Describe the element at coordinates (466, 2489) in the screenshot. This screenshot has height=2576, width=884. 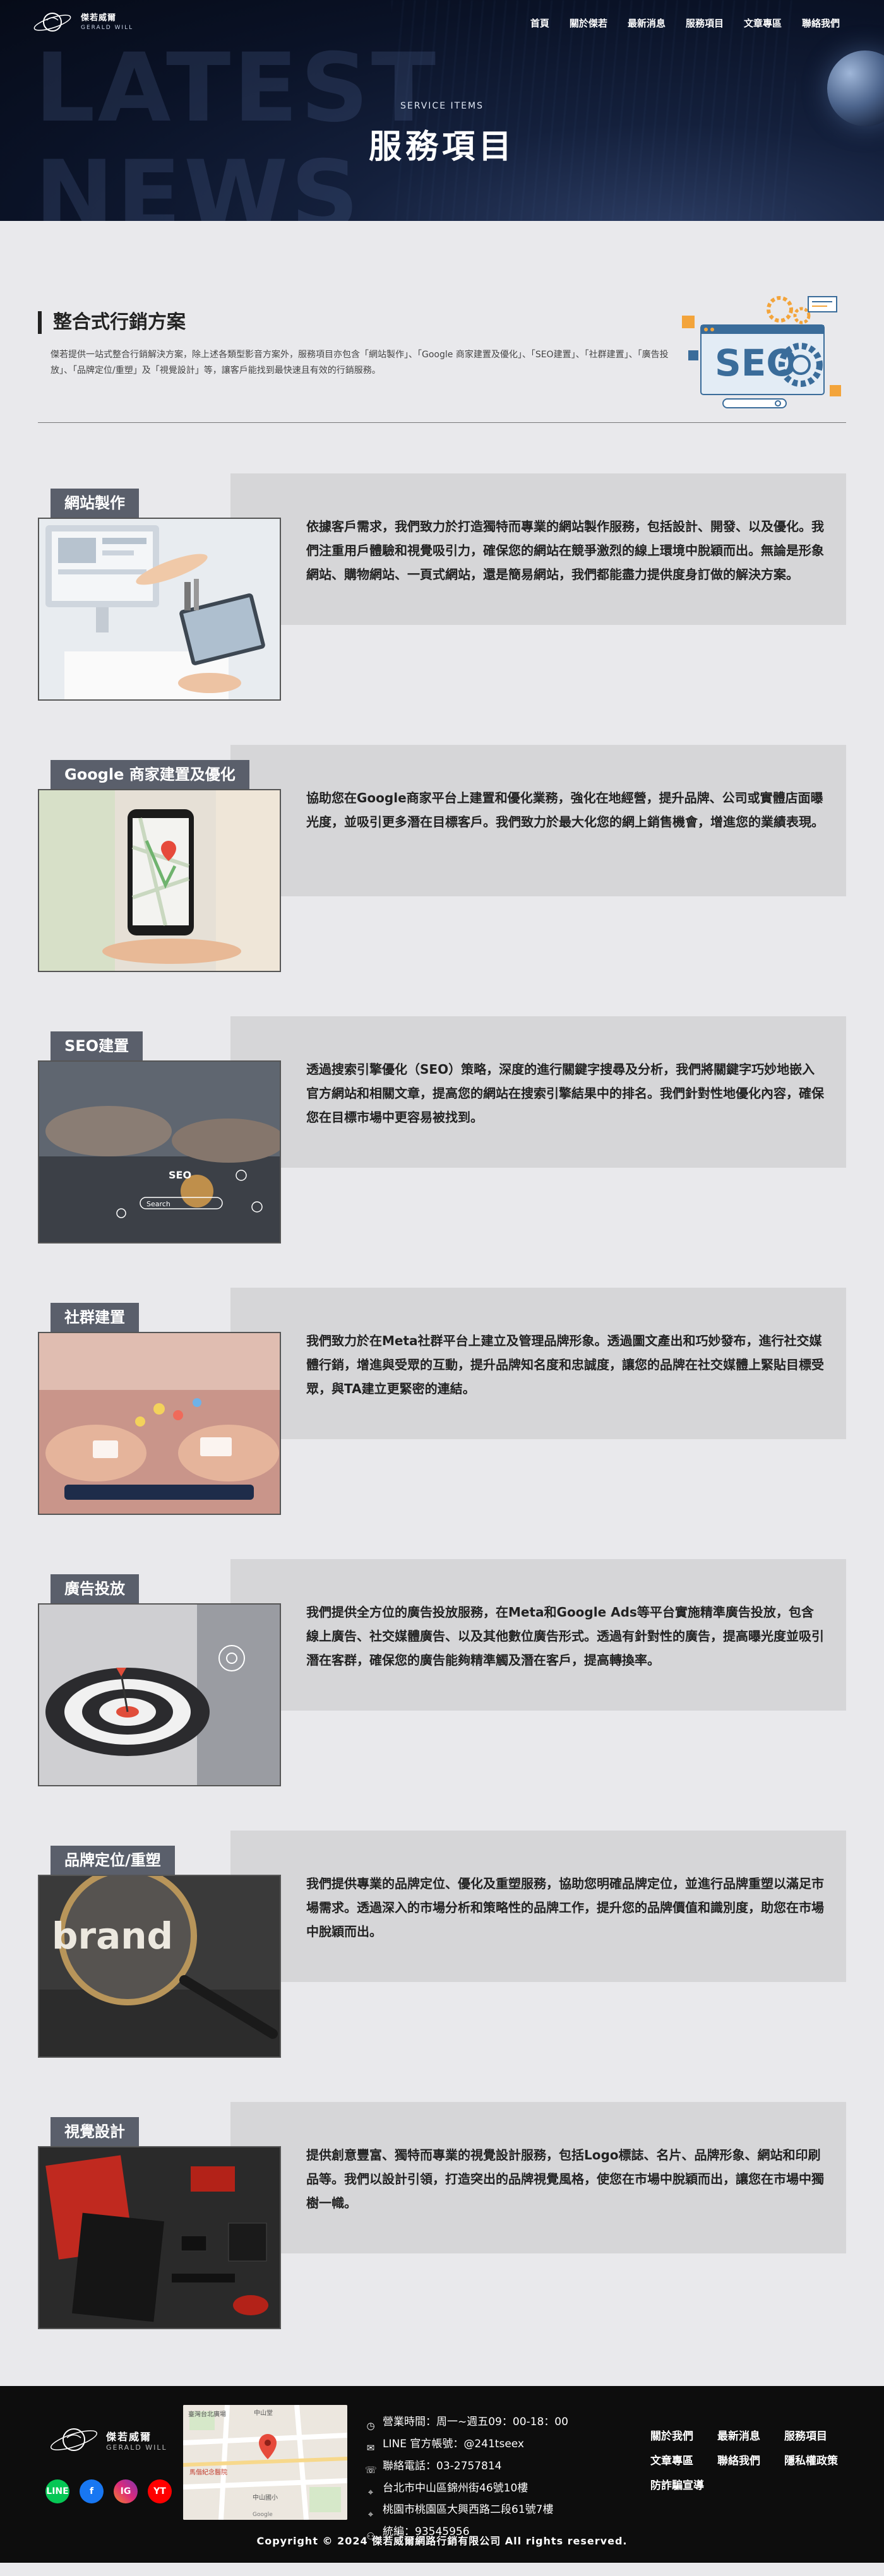
I see `contact-address-taipei: ⌖ 台北市中山區錦州街46號10樓` at that location.